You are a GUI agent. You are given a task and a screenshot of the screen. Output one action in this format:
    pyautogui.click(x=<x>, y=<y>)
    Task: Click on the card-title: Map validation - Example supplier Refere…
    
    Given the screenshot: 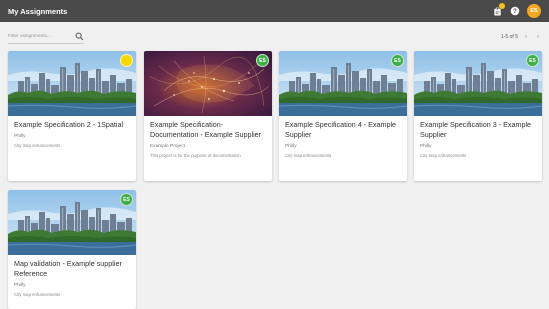 What is the action you would take?
    pyautogui.click(x=68, y=268)
    